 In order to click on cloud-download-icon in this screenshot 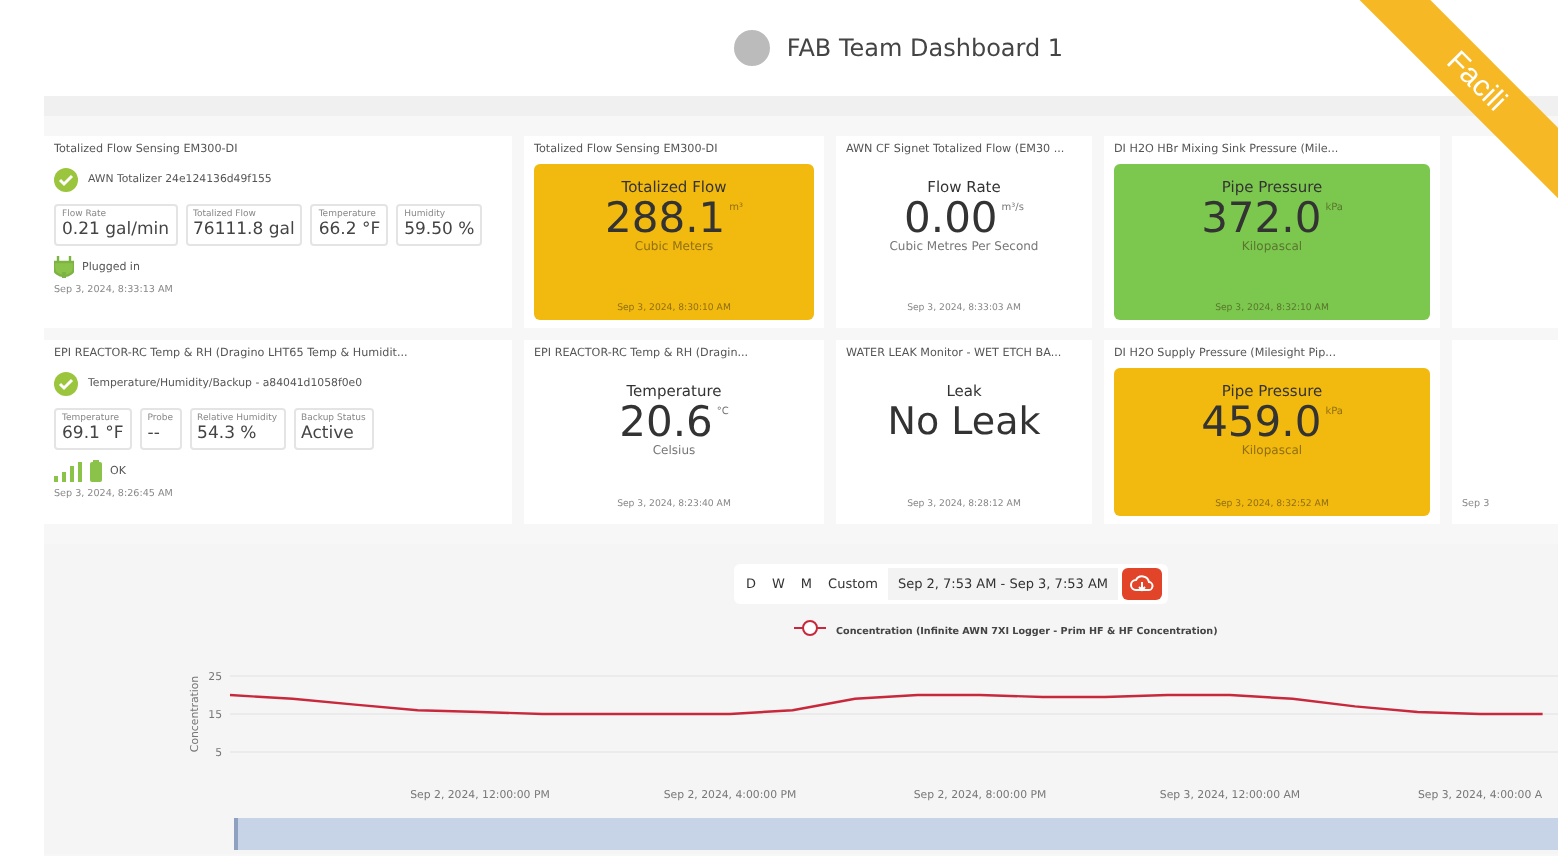, I will do `click(1142, 584)`.